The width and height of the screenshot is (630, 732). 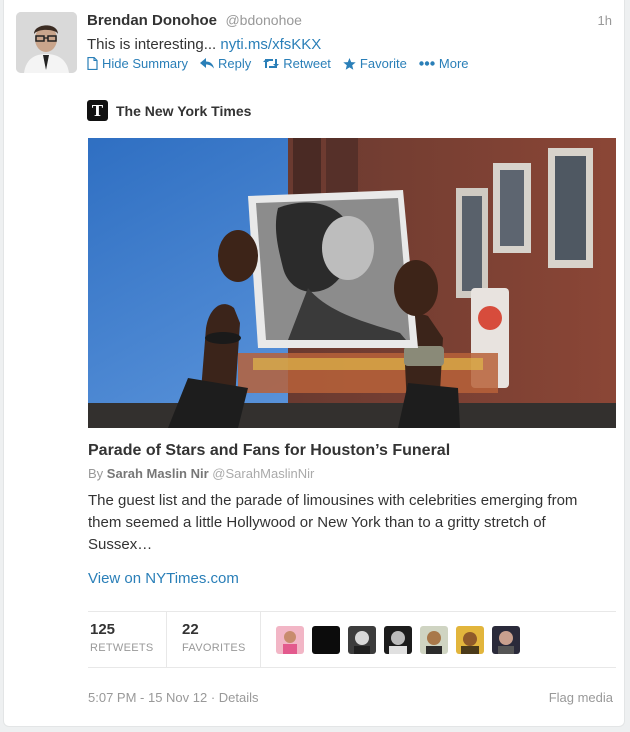 What do you see at coordinates (349, 22) in the screenshot?
I see `tweet-header: Brendan Donohoe @bdonohoe 1h` at bounding box center [349, 22].